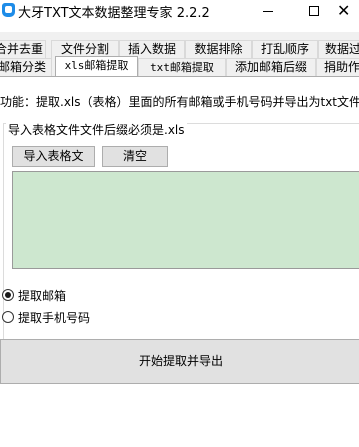 This screenshot has width=359, height=447. I want to click on radio-extract-email-label: 提取邮箱, so click(42, 295).